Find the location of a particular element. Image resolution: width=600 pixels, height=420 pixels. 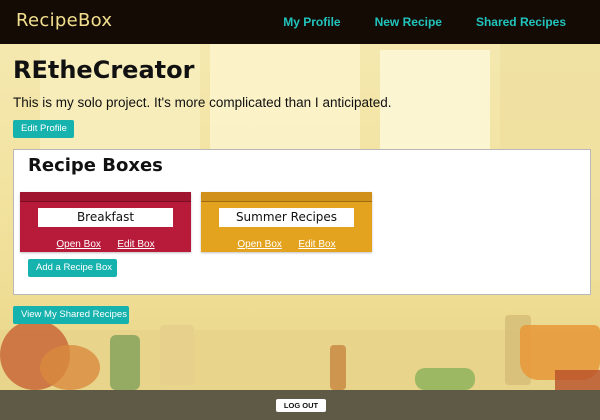

nav-links: My Profile New Recipe Shared Recipes is located at coordinates (441, 22).